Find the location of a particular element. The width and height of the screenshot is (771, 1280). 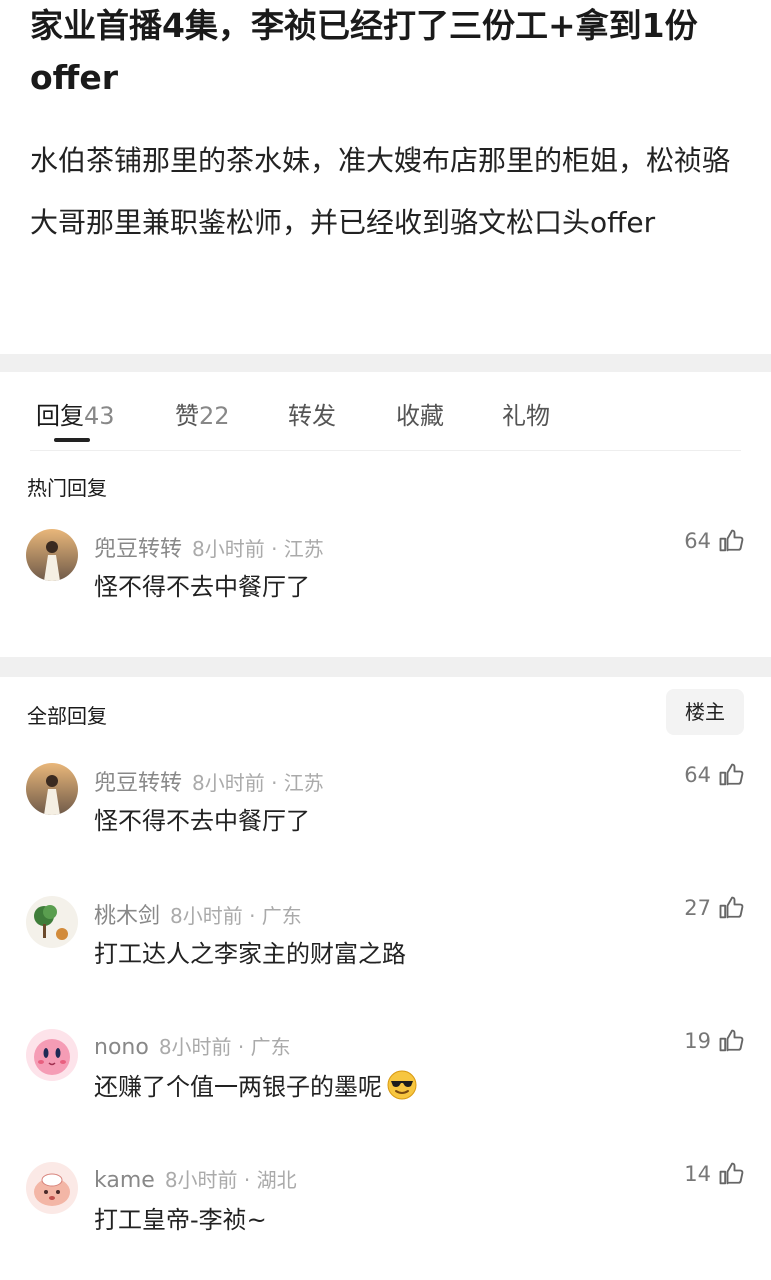

comment-meta: kame 8小时前 · 湖北 is located at coordinates (195, 1178).